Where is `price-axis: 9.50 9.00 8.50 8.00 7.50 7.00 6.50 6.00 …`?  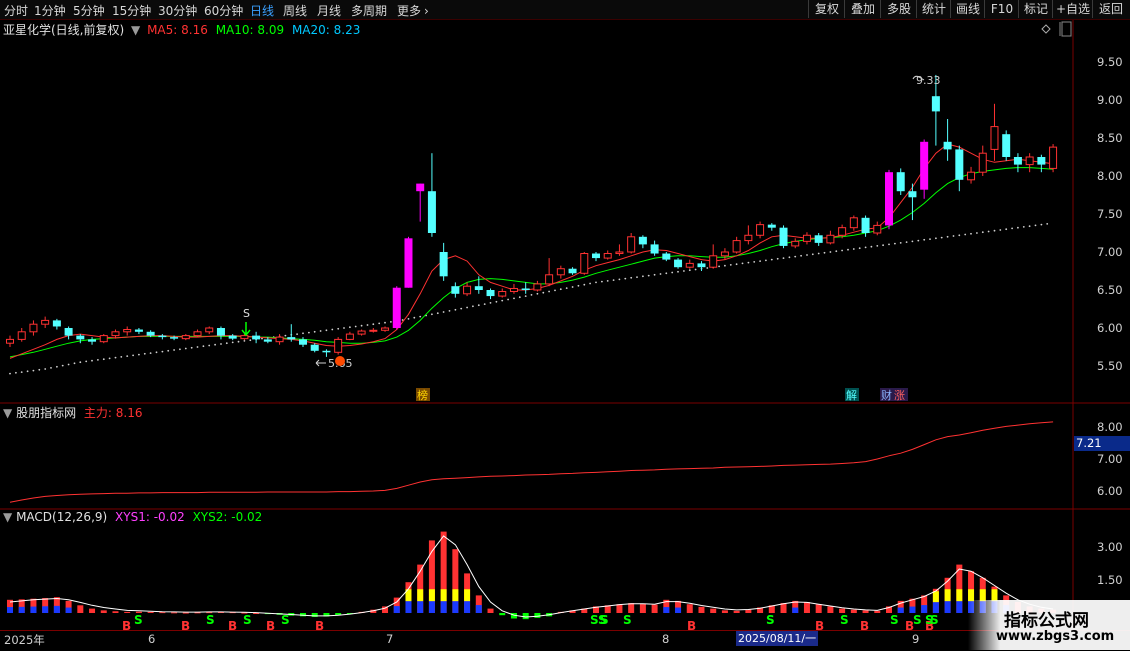 price-axis: 9.50 9.00 8.50 8.00 7.50 7.00 6.50 6.00 … is located at coordinates (1101, 325).